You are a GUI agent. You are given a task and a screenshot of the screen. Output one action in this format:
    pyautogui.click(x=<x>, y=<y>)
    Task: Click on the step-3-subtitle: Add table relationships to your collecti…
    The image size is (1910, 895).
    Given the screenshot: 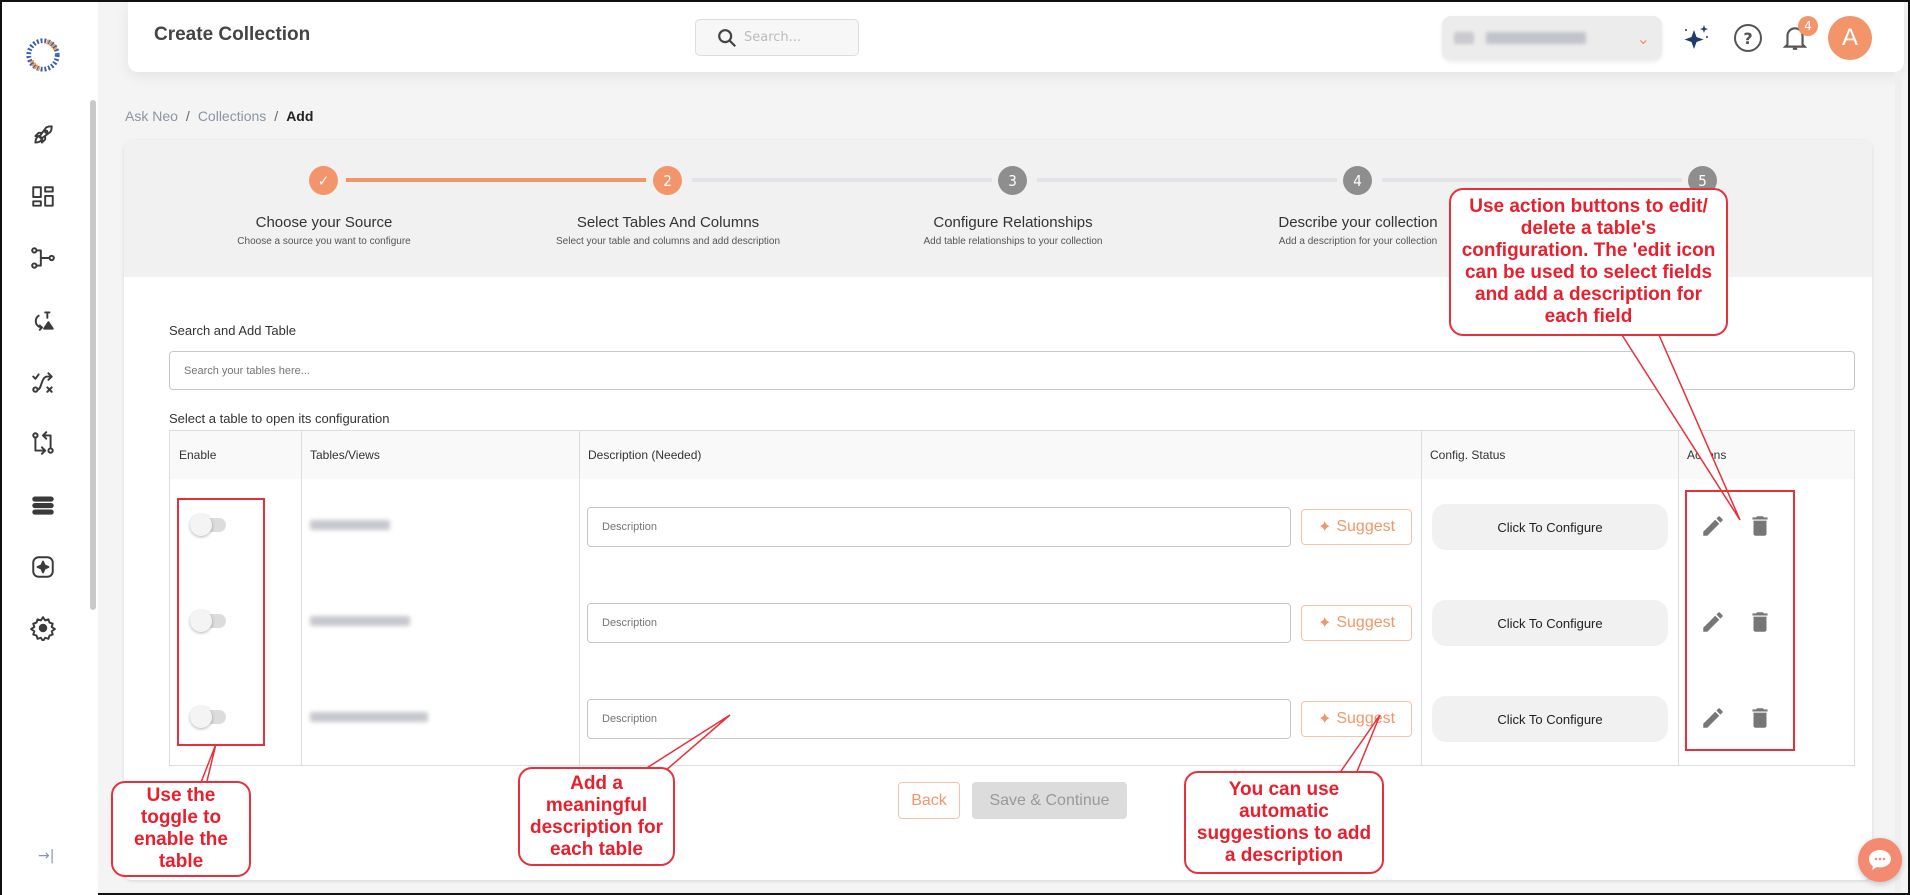 What is the action you would take?
    pyautogui.click(x=1013, y=241)
    